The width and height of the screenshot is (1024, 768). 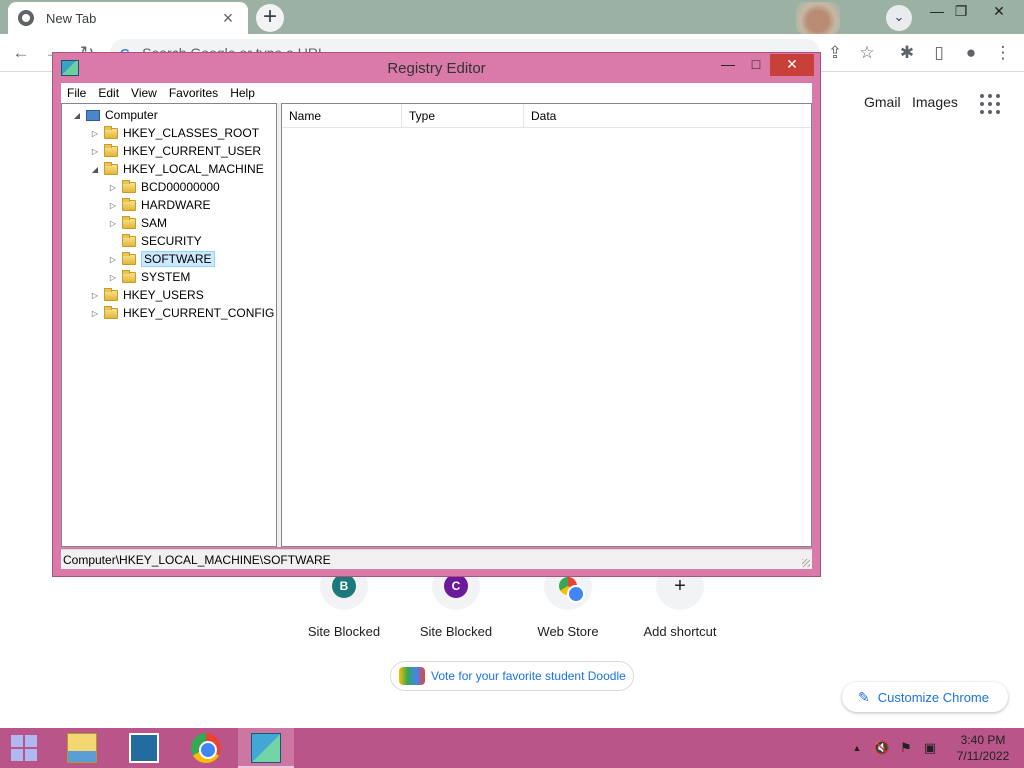 I want to click on tree-node-hklm: ◢ HKEY_LOCAL_MACHINE, so click(x=177, y=169).